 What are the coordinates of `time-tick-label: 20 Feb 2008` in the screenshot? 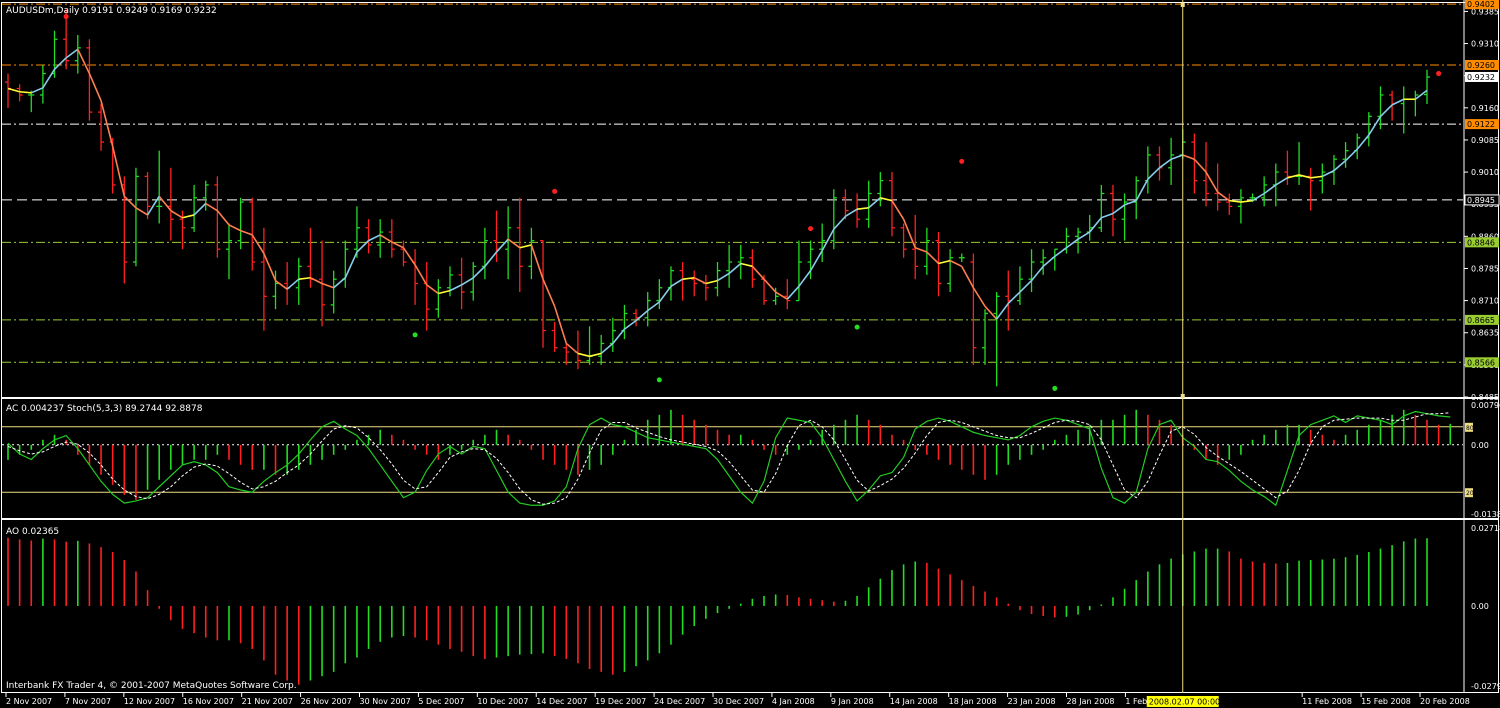 It's located at (1445, 701).